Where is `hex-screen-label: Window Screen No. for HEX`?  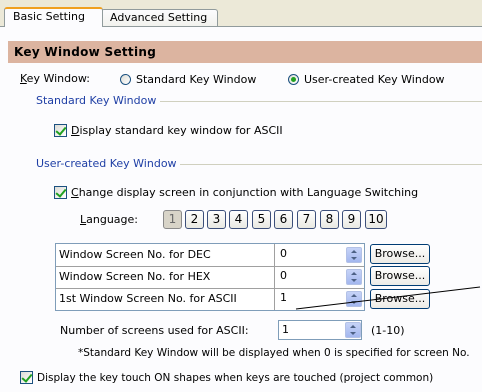 hex-screen-label: Window Screen No. for HEX is located at coordinates (165, 277).